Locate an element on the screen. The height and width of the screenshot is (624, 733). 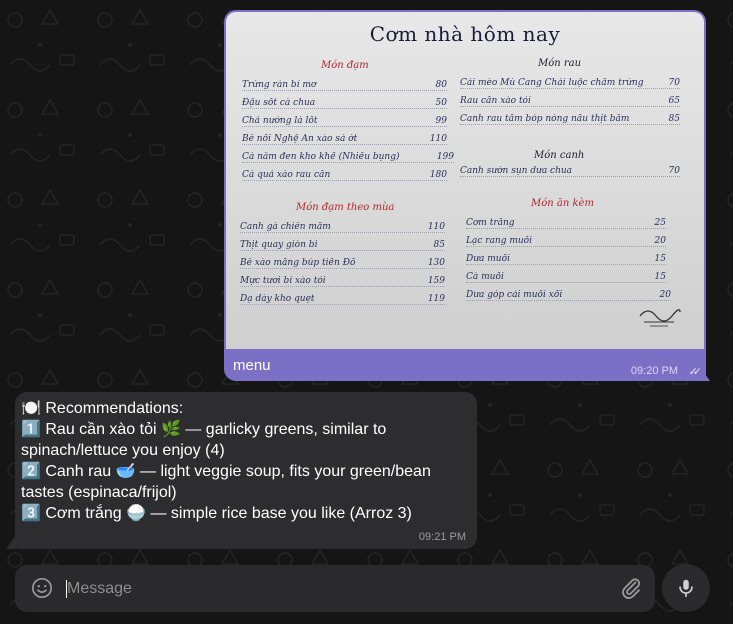
microphone-button is located at coordinates (686, 588).